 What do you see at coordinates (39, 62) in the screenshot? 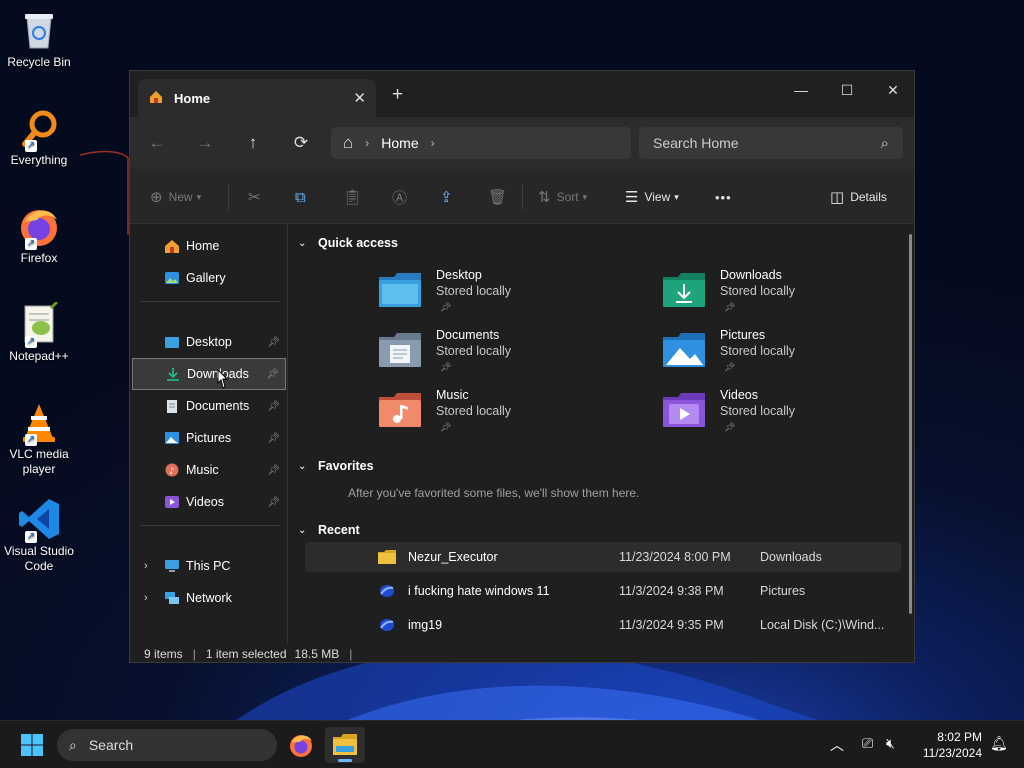
I see `desktop-icon-label: Recycle Bin` at bounding box center [39, 62].